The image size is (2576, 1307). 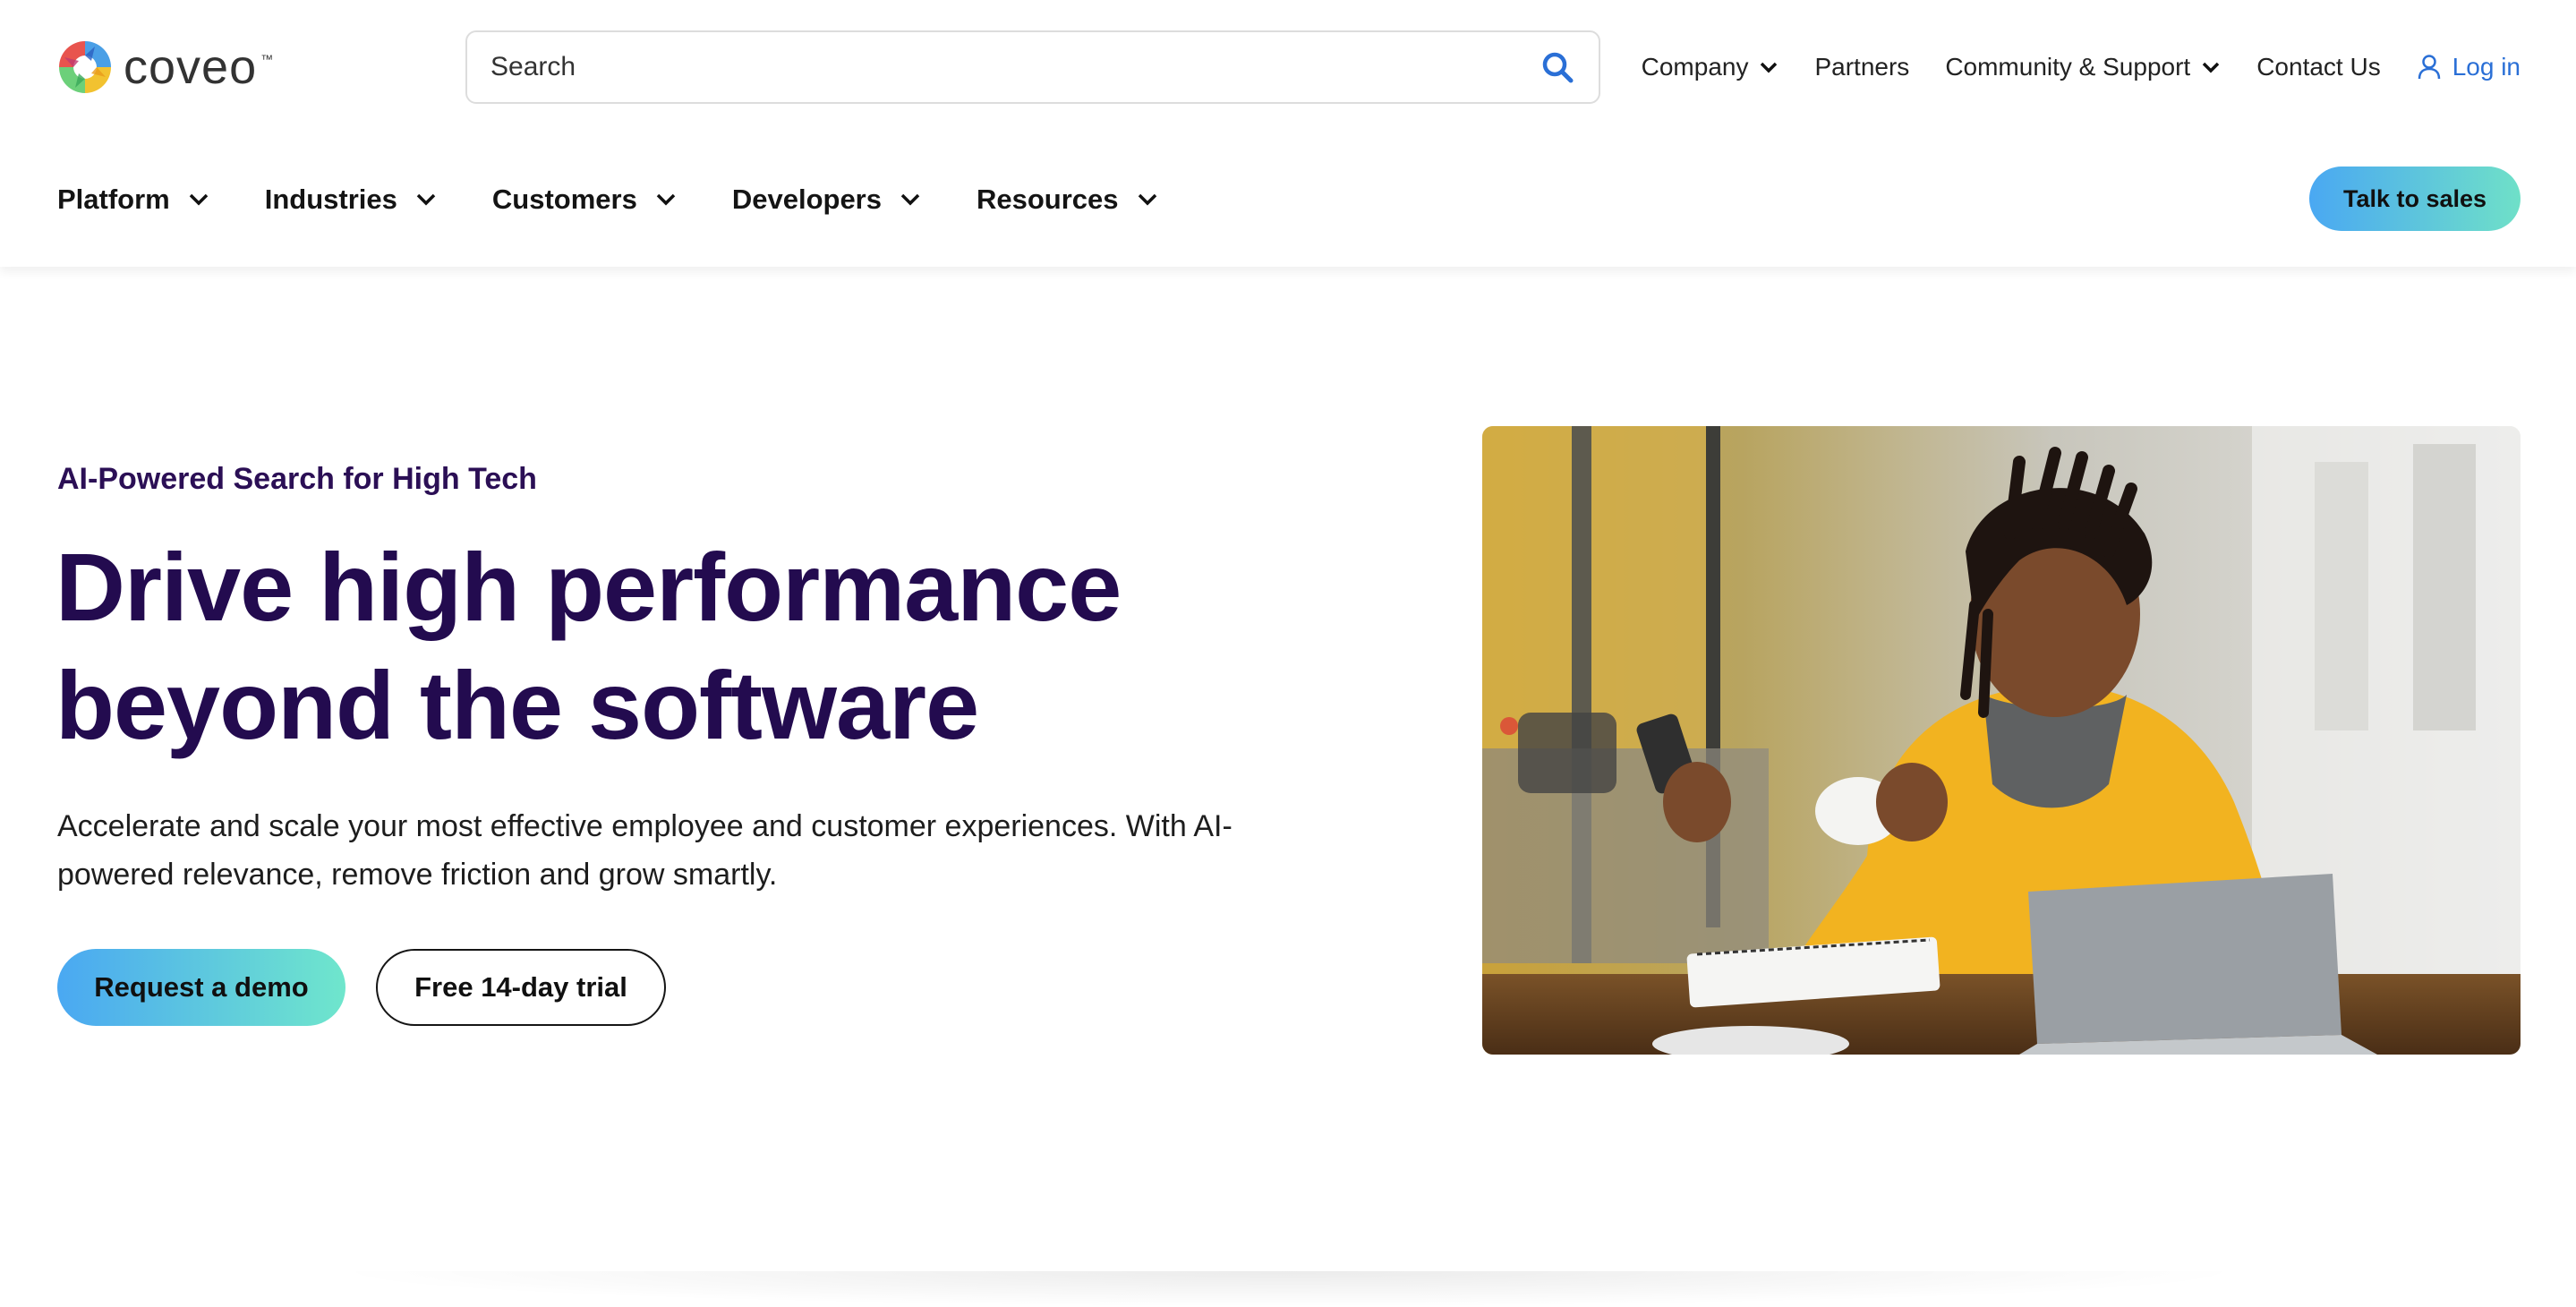 I want to click on utility-nav-contact-us: Contact Us, so click(x=2318, y=67).